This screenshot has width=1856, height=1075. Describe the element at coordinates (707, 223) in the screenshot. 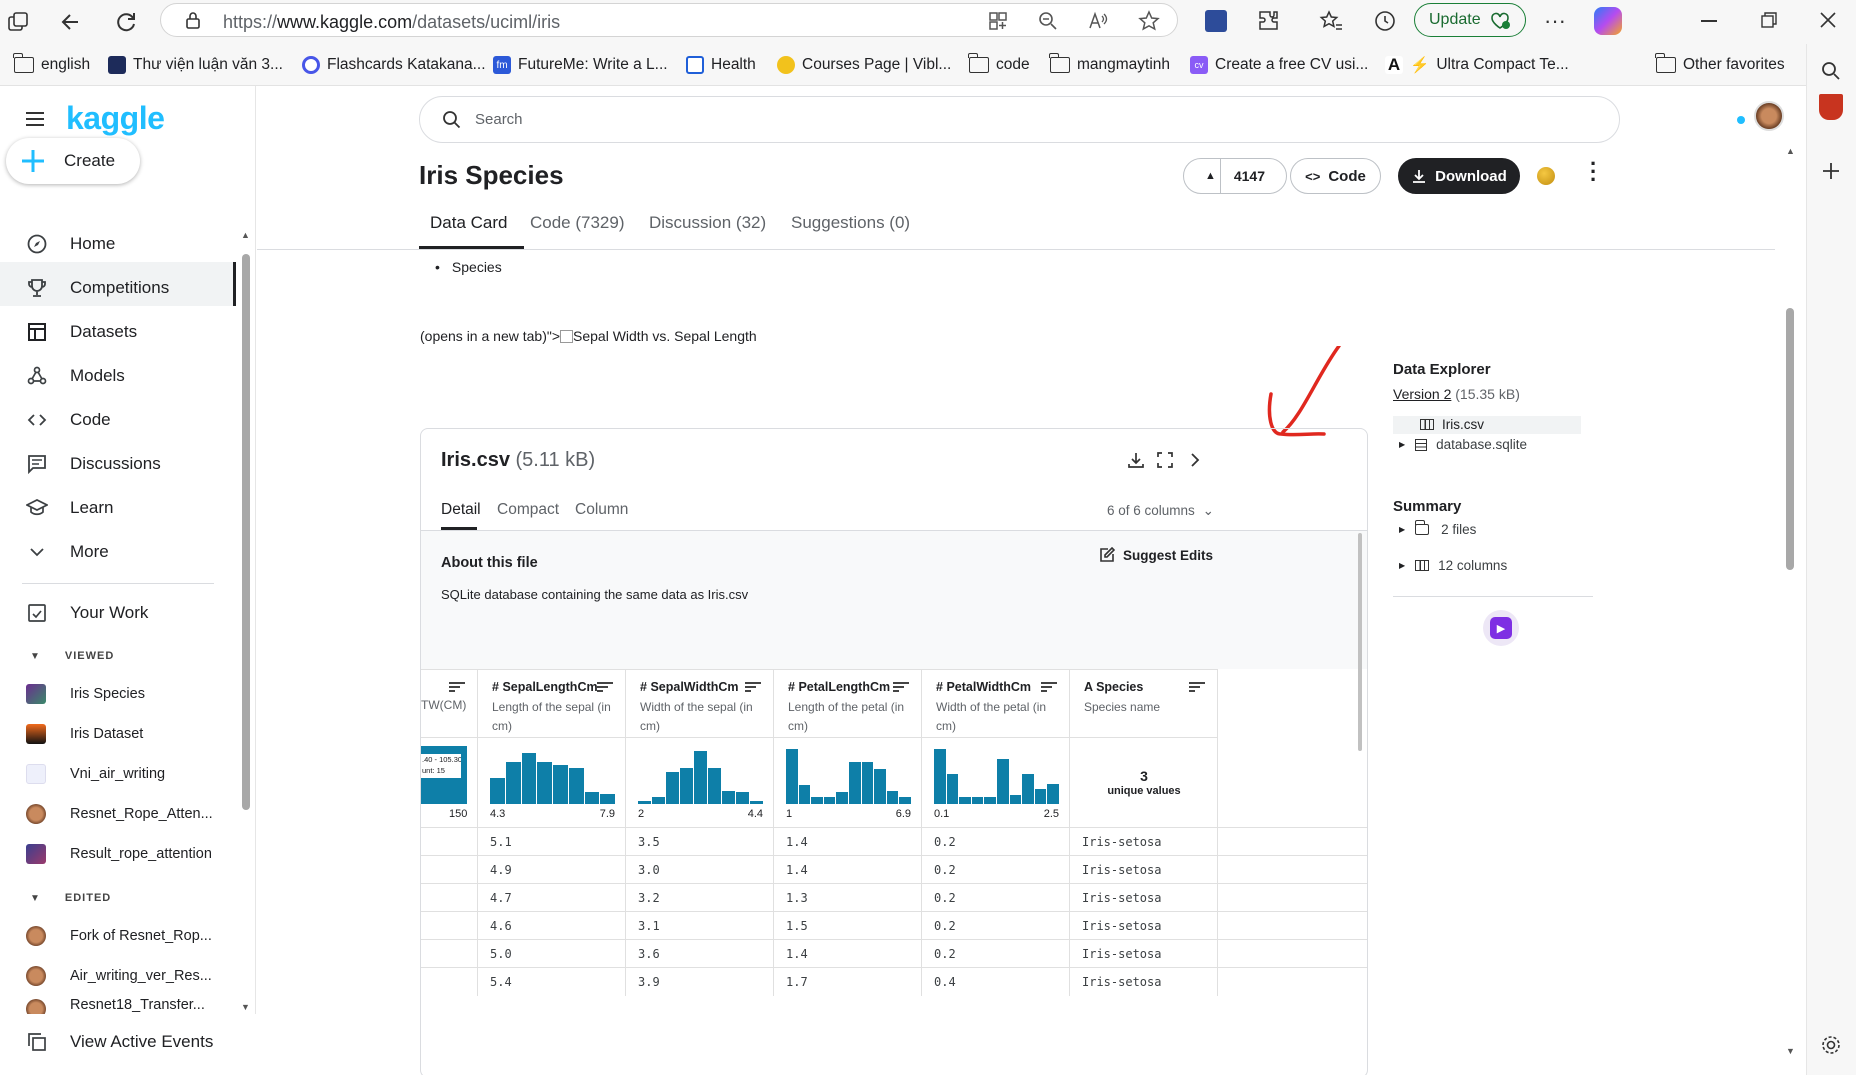

I see `tab-discussion: Discussion (32)` at that location.